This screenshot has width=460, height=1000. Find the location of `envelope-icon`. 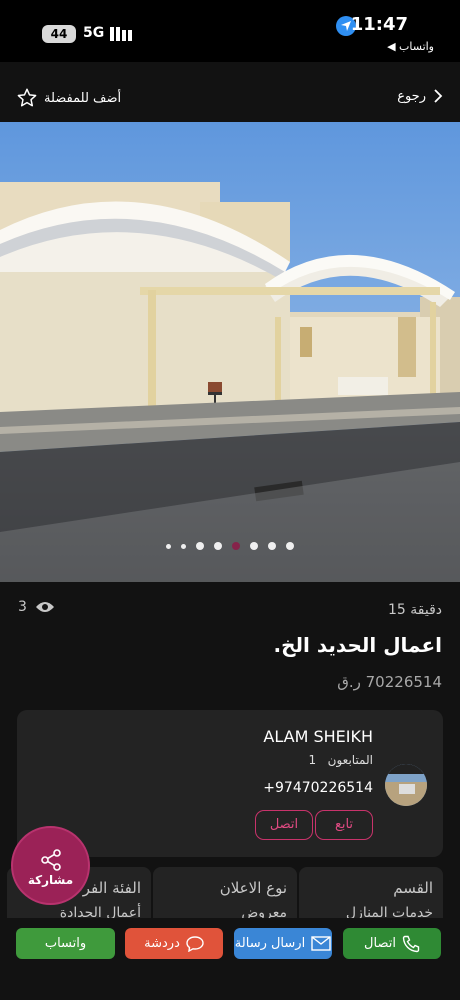

envelope-icon is located at coordinates (321, 943).